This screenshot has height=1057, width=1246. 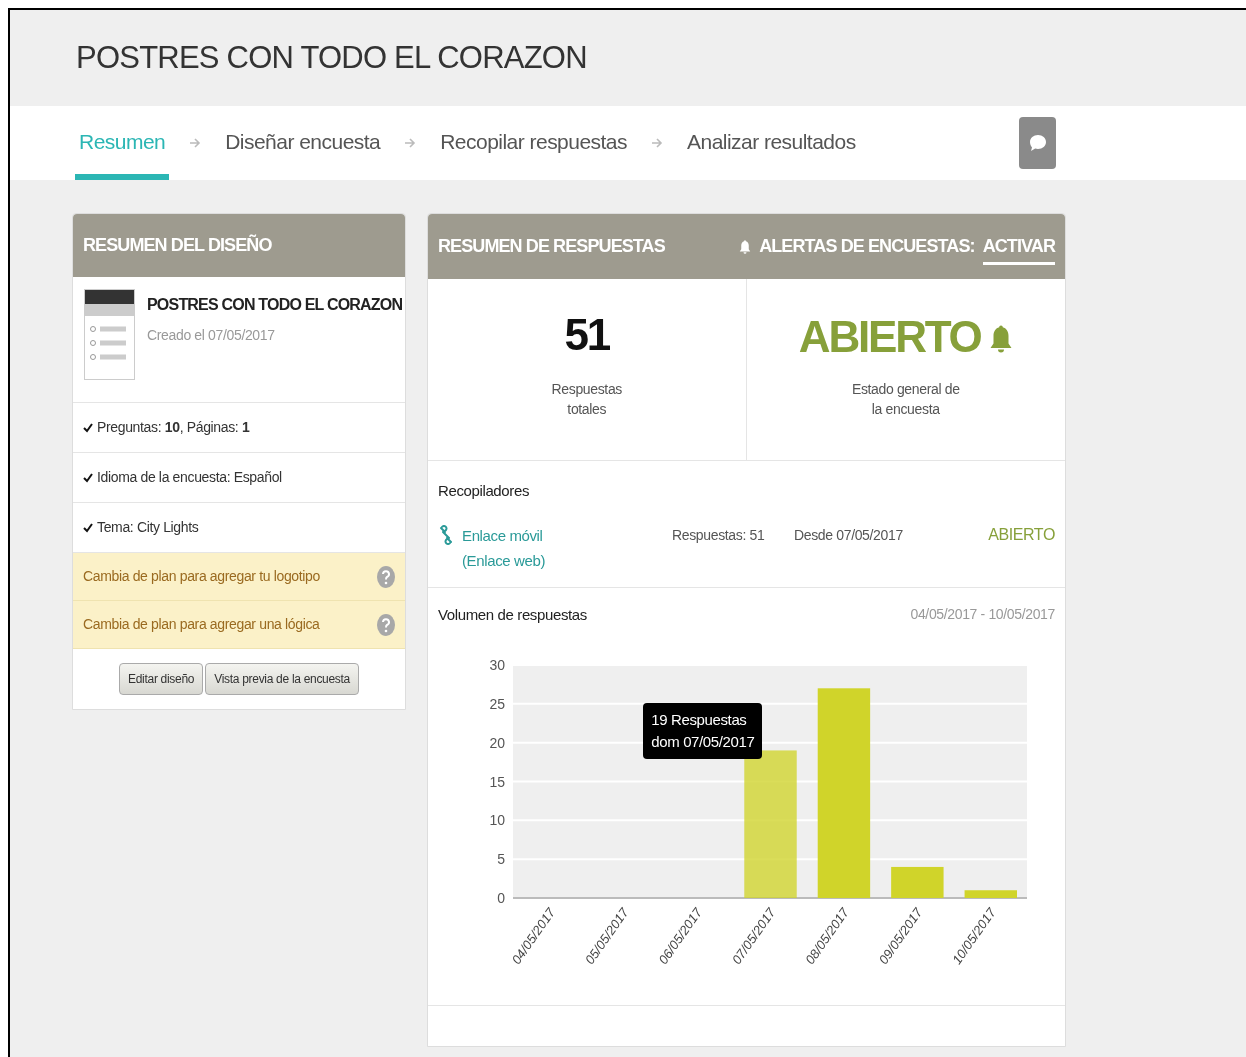 I want to click on collector-type: (Enlace web), so click(x=504, y=561).